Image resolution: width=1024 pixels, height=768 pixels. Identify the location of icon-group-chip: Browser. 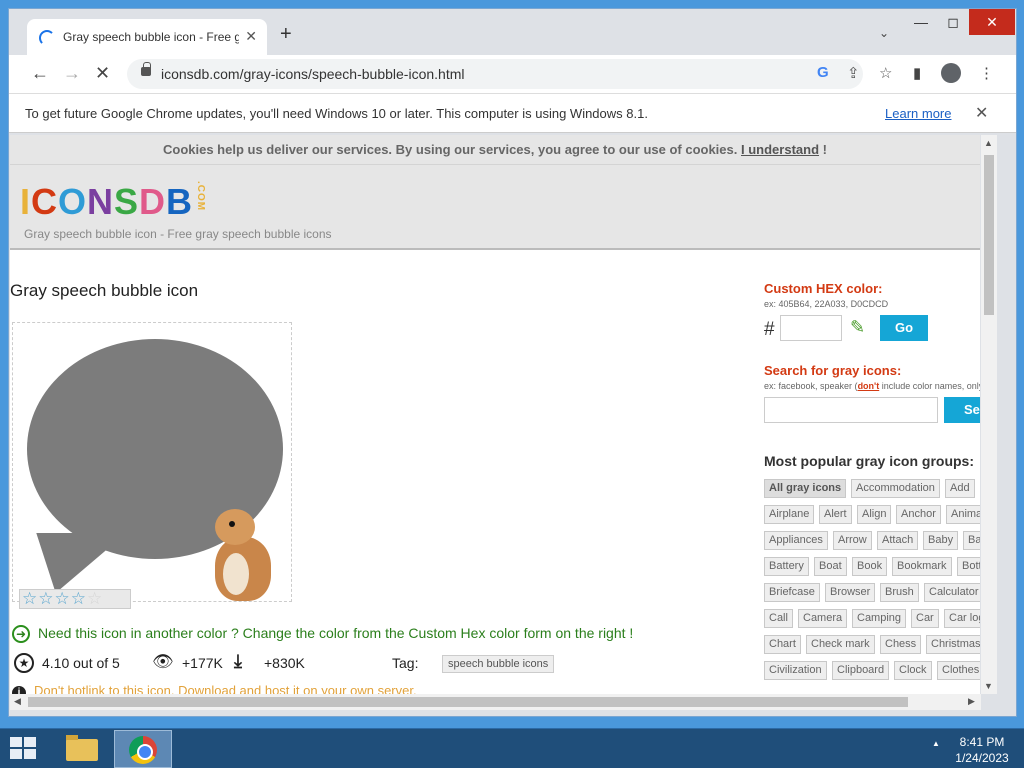
(850, 592).